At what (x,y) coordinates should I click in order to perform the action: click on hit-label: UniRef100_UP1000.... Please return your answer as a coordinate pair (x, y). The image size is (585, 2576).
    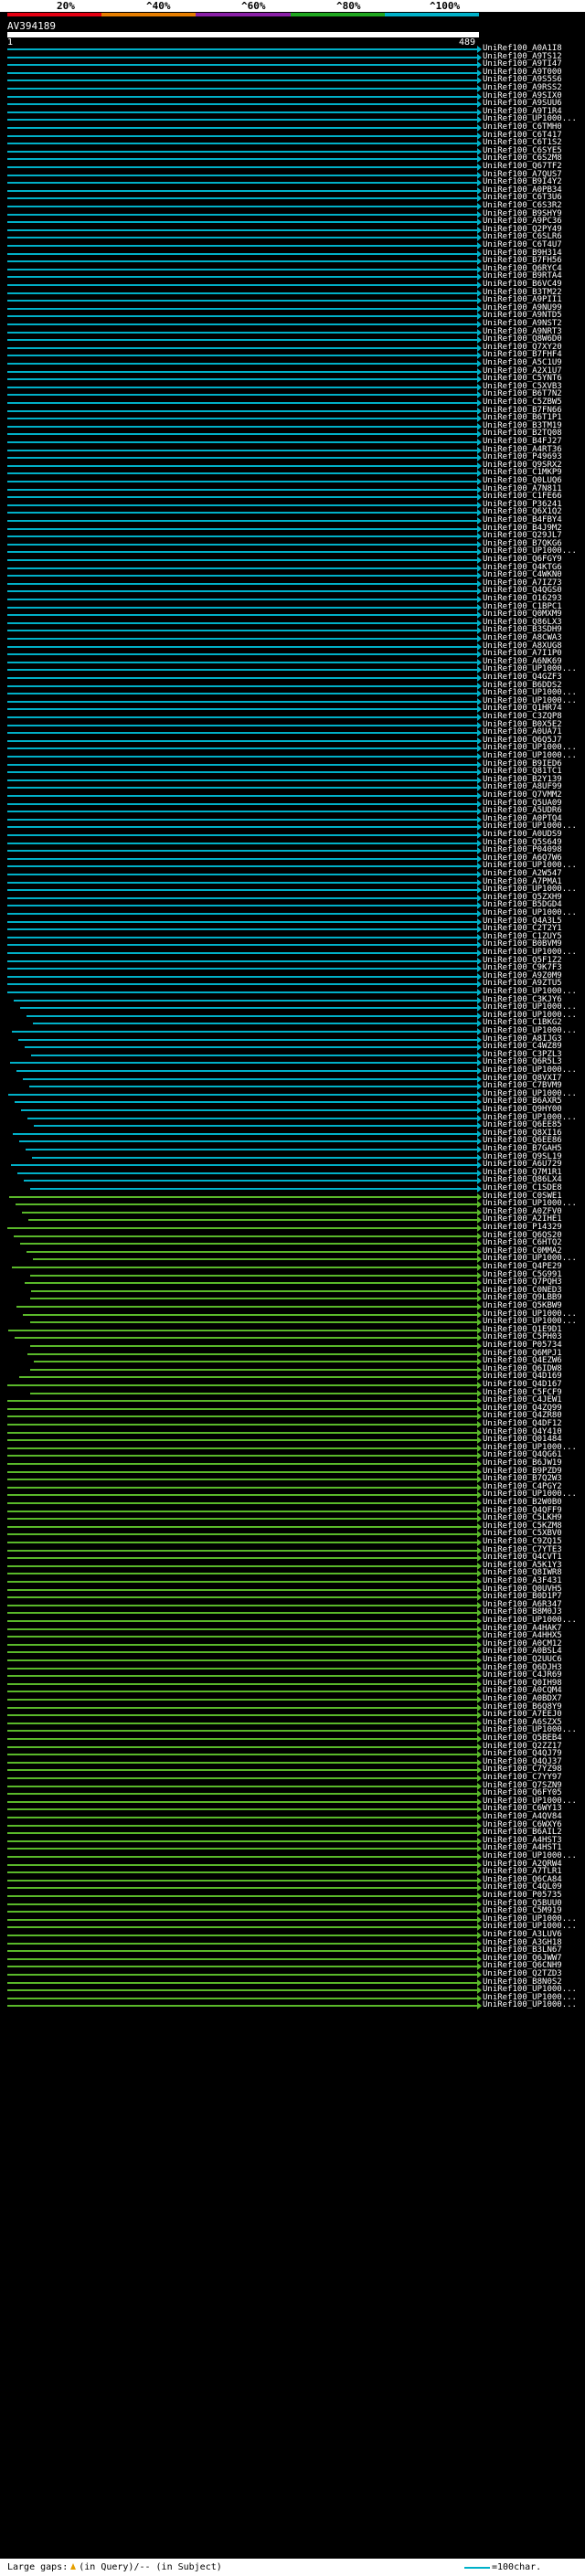
    Looking at the image, I should click on (530, 2004).